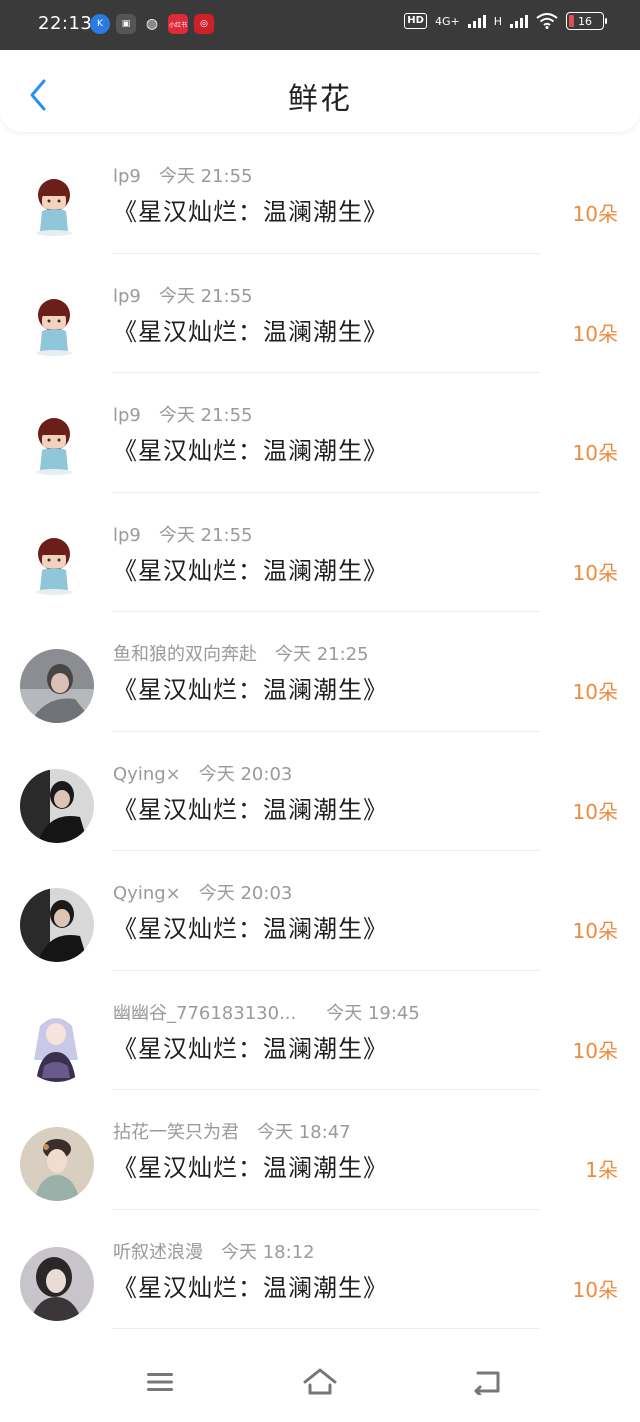 The height and width of the screenshot is (1422, 640). What do you see at coordinates (268, 1252) in the screenshot?
I see `item-time: 今天 18:12` at bounding box center [268, 1252].